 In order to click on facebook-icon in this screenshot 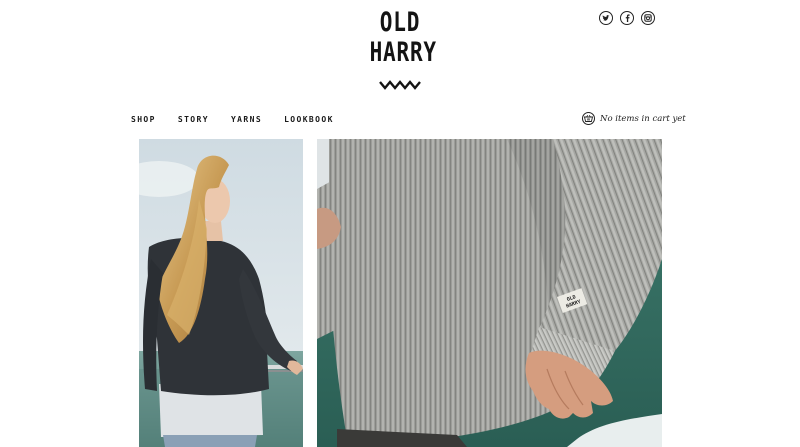, I will do `click(627, 18)`.